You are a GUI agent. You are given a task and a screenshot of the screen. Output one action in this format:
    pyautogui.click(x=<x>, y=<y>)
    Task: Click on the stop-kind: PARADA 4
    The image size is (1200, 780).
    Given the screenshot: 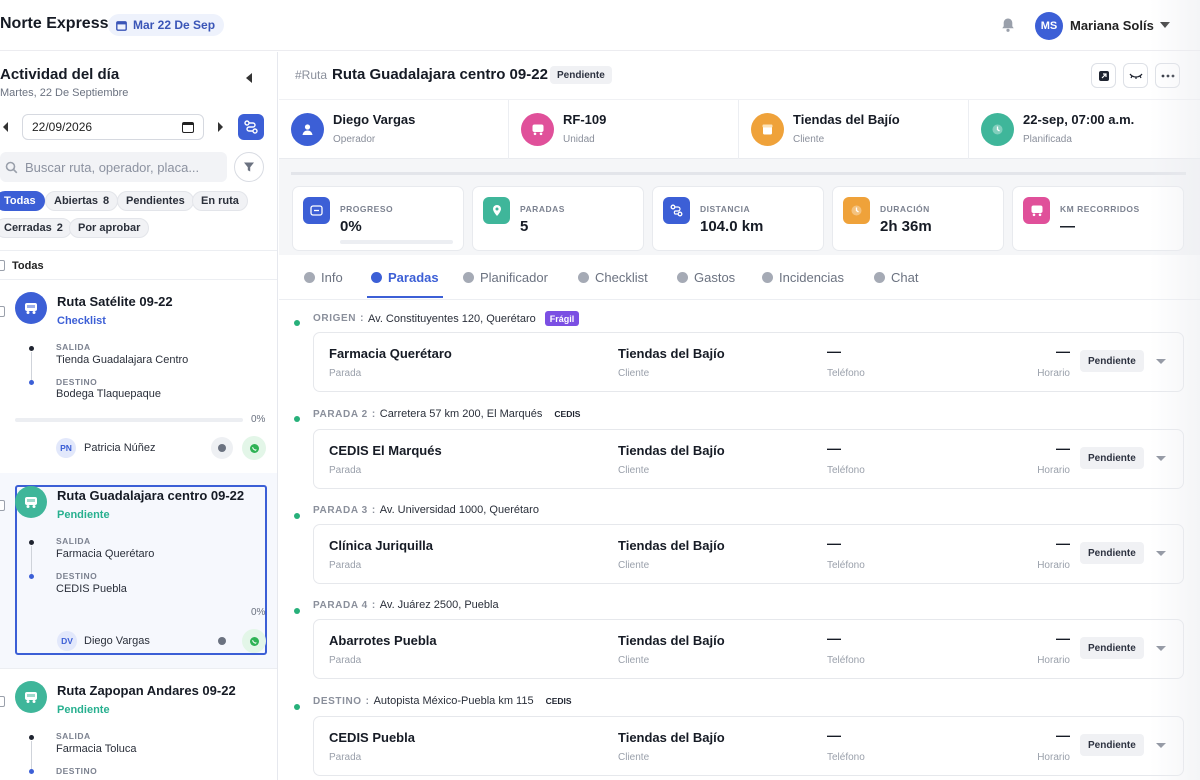 What is the action you would take?
    pyautogui.click(x=340, y=605)
    